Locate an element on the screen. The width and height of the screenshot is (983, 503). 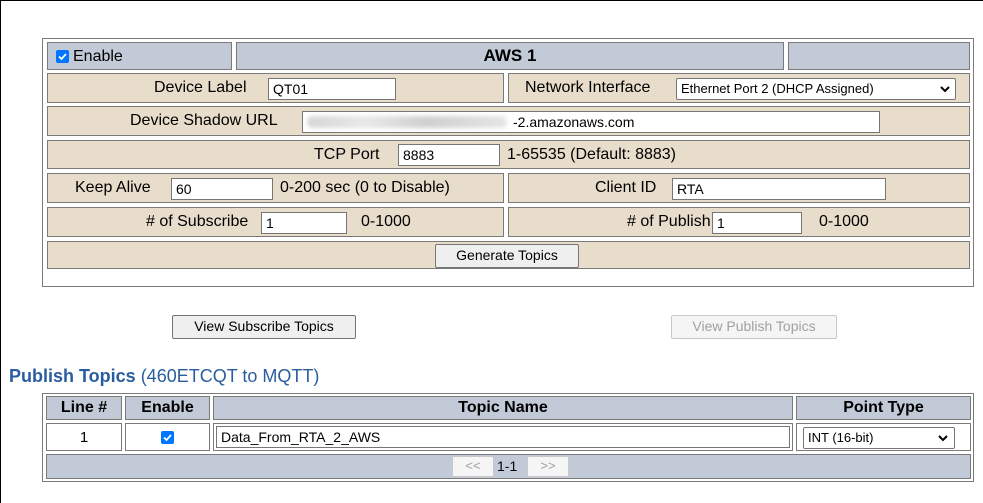
col-header-topic-name: Topic Name is located at coordinates (503, 408).